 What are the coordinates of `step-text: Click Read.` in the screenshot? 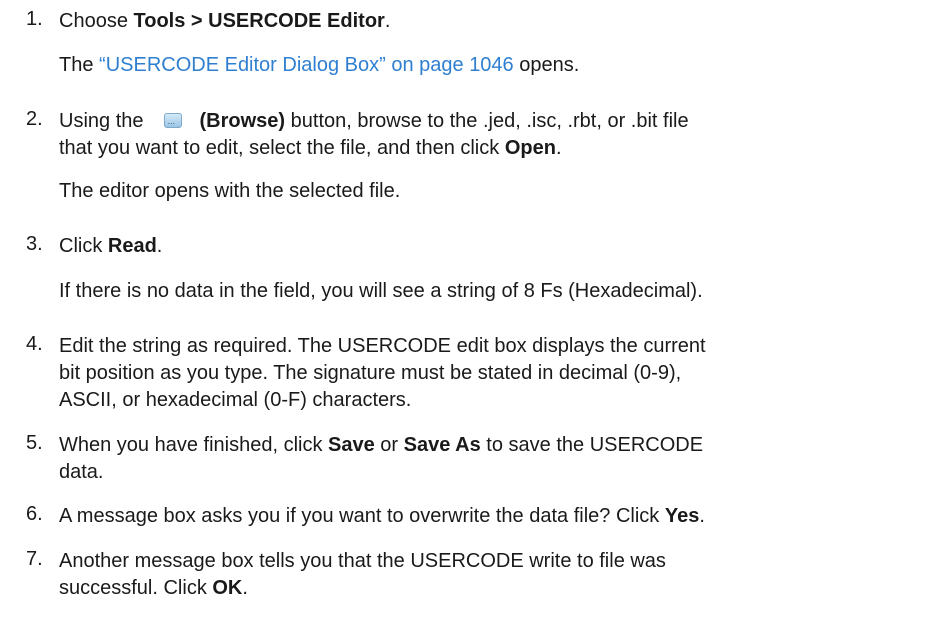 It's located at (484, 246).